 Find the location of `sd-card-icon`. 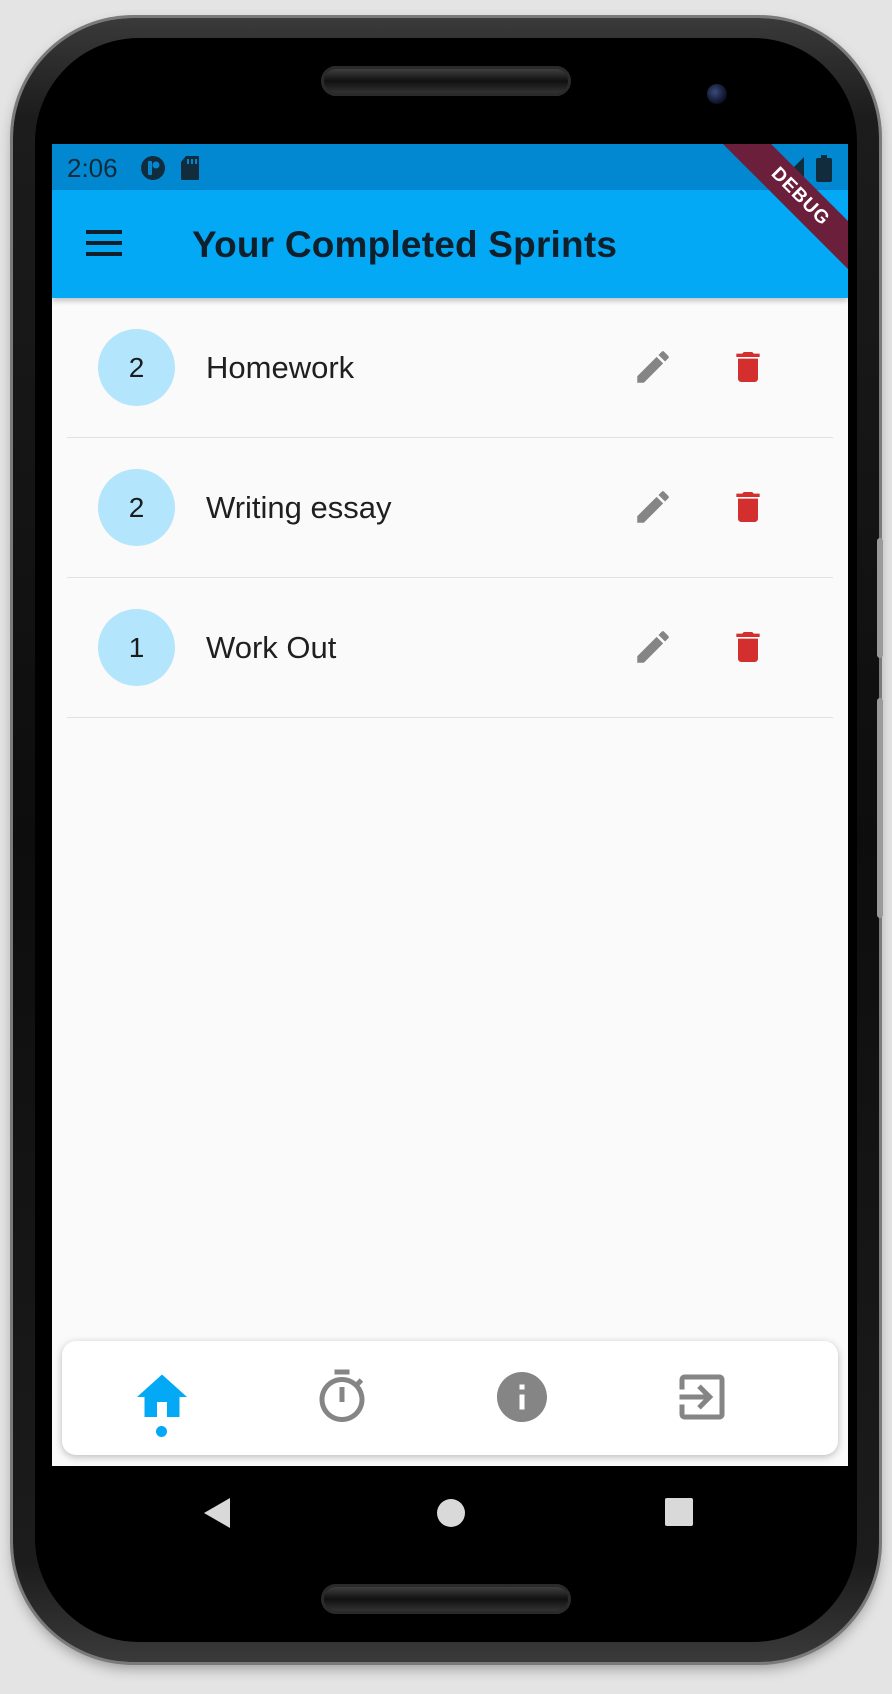

sd-card-icon is located at coordinates (190, 168).